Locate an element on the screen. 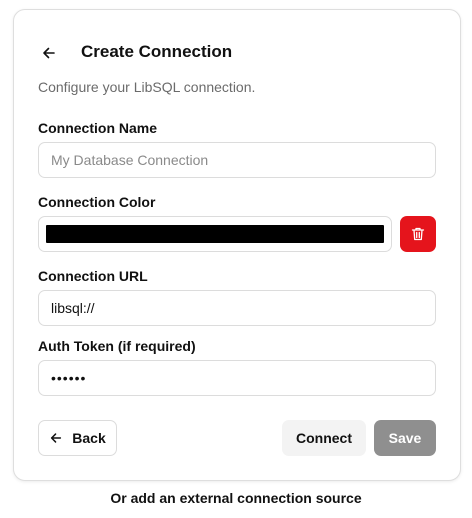 This screenshot has height=518, width=472. connection-url-label: Connection URL is located at coordinates (93, 276).